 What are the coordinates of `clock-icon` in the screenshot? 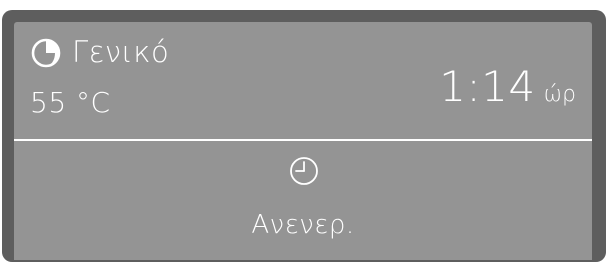 It's located at (304, 171).